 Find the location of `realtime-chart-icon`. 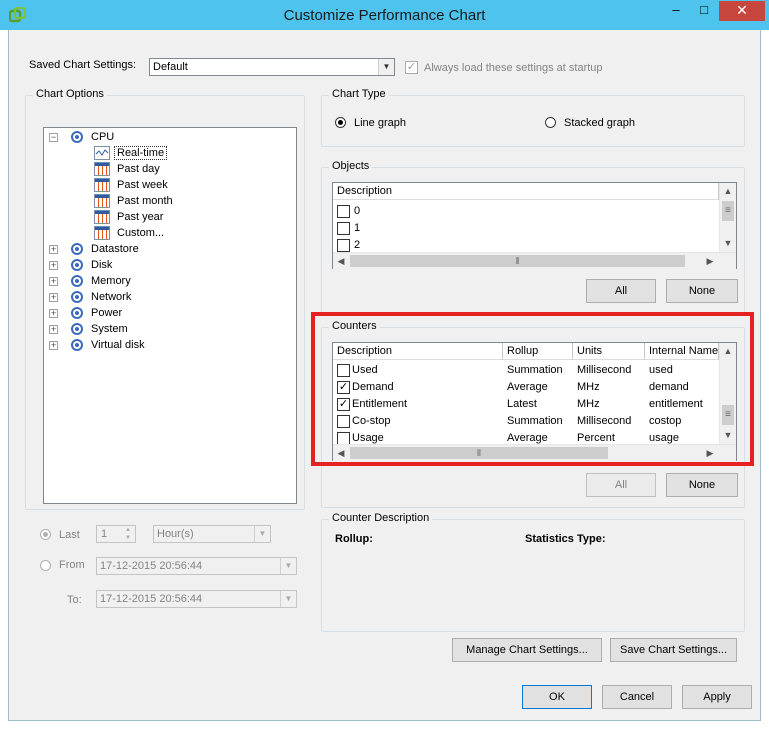

realtime-chart-icon is located at coordinates (102, 153).